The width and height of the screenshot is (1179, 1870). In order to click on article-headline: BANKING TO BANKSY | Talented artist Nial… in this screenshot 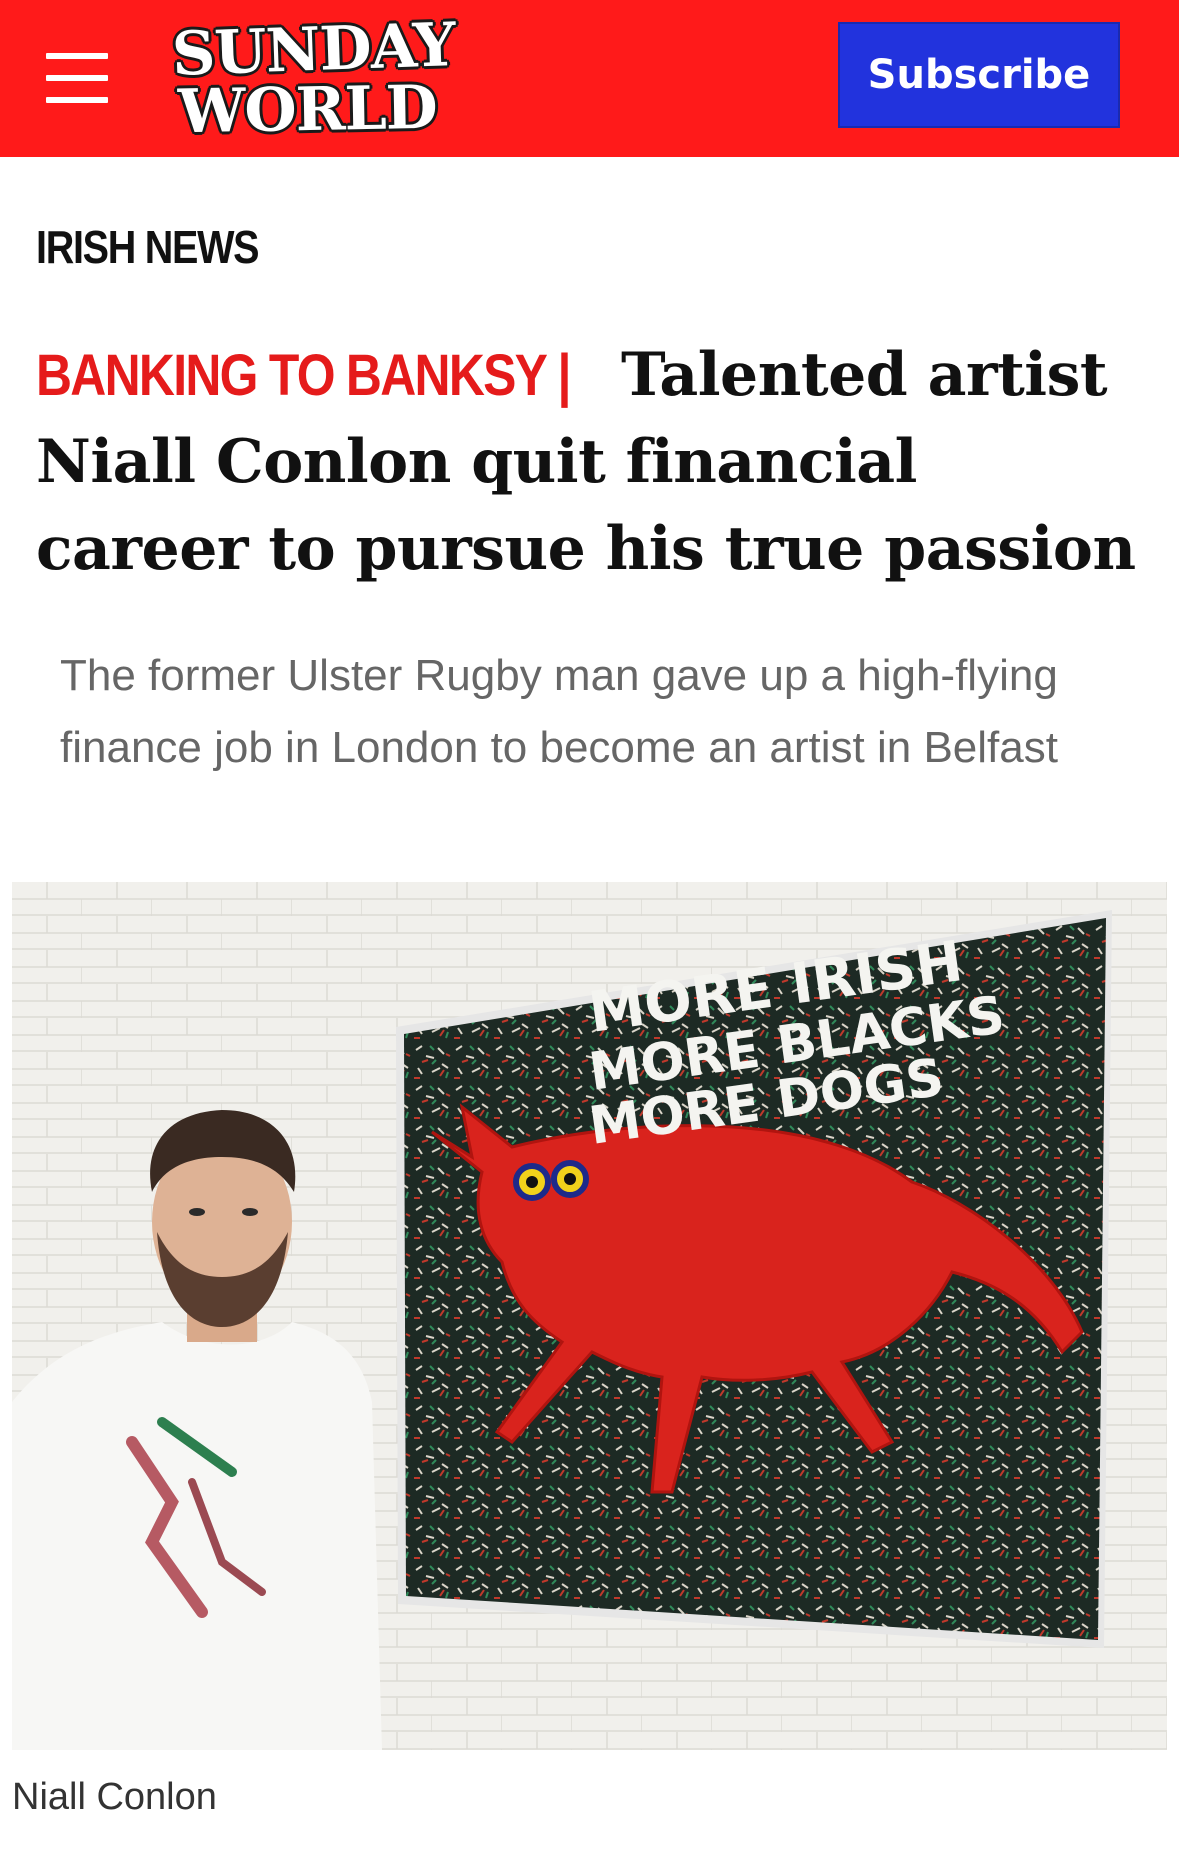, I will do `click(591, 462)`.